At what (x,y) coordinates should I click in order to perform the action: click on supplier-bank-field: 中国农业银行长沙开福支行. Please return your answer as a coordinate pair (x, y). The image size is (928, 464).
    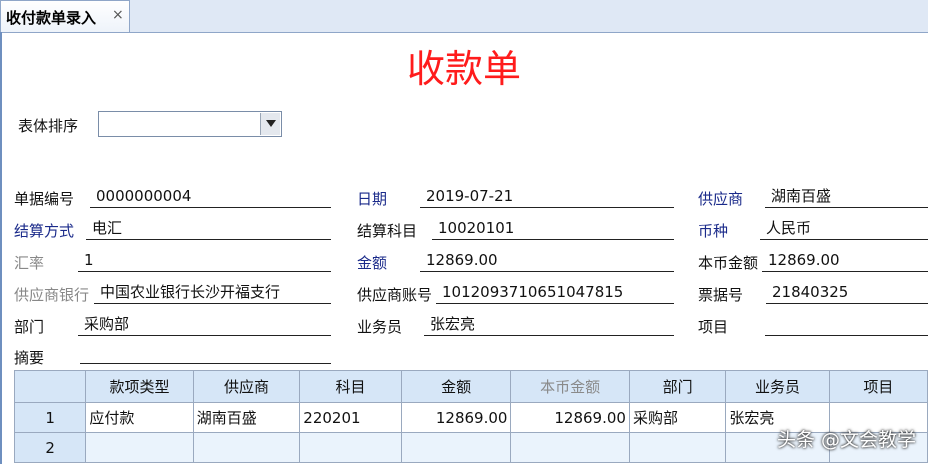
    Looking at the image, I should click on (212, 293).